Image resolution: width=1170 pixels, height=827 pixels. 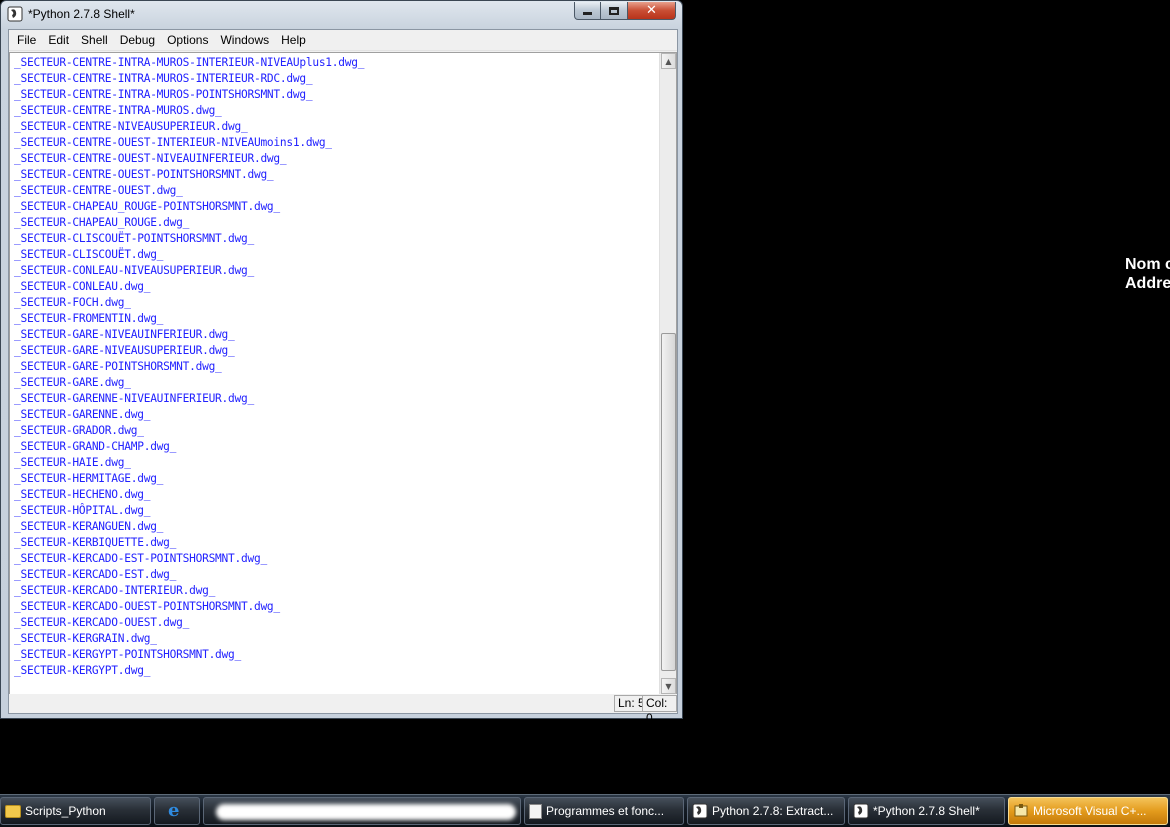 What do you see at coordinates (58, 40) in the screenshot?
I see `menu-edit: Edit` at bounding box center [58, 40].